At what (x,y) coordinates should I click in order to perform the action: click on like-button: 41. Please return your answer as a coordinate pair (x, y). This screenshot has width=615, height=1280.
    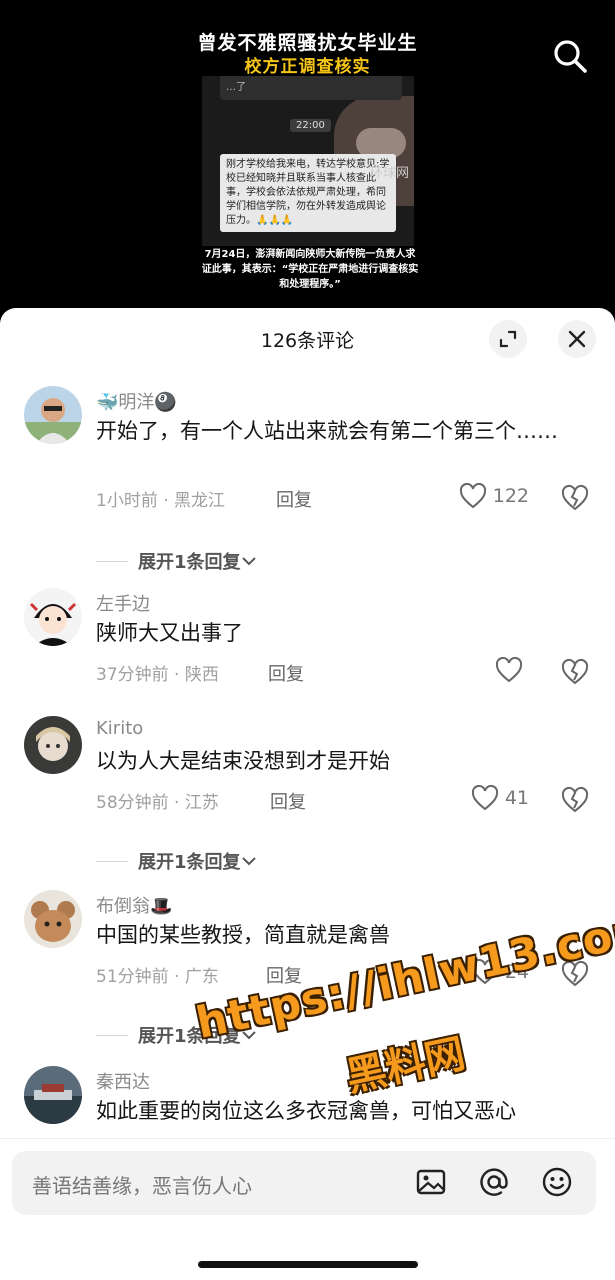
    Looking at the image, I should click on (500, 798).